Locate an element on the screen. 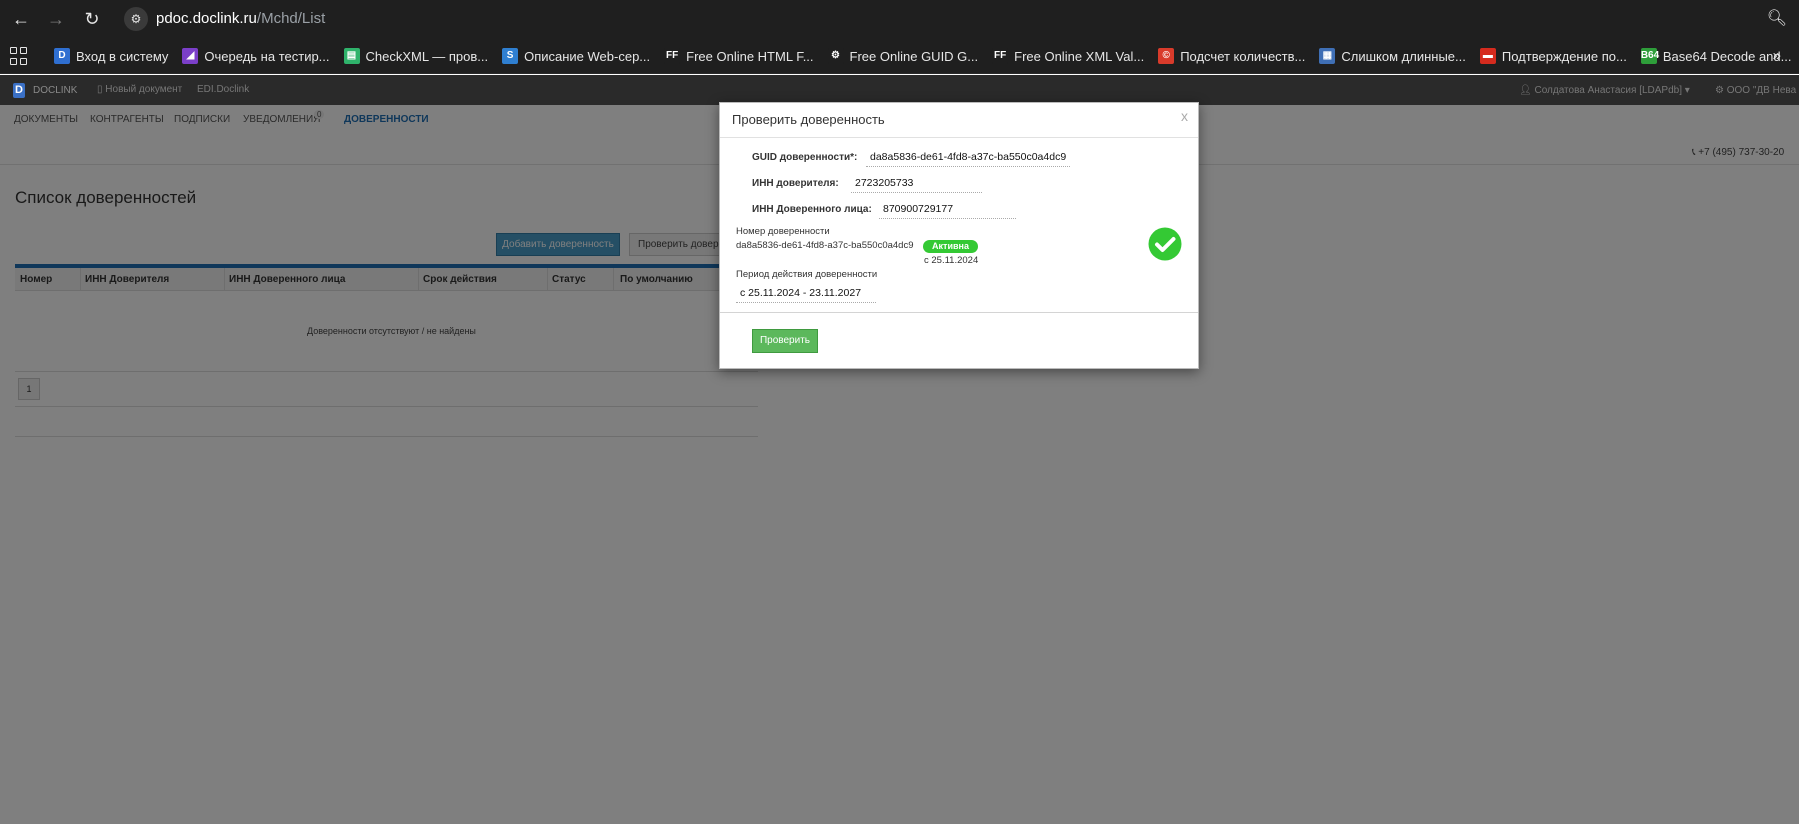  new-document-label: Новый документ is located at coordinates (144, 89).